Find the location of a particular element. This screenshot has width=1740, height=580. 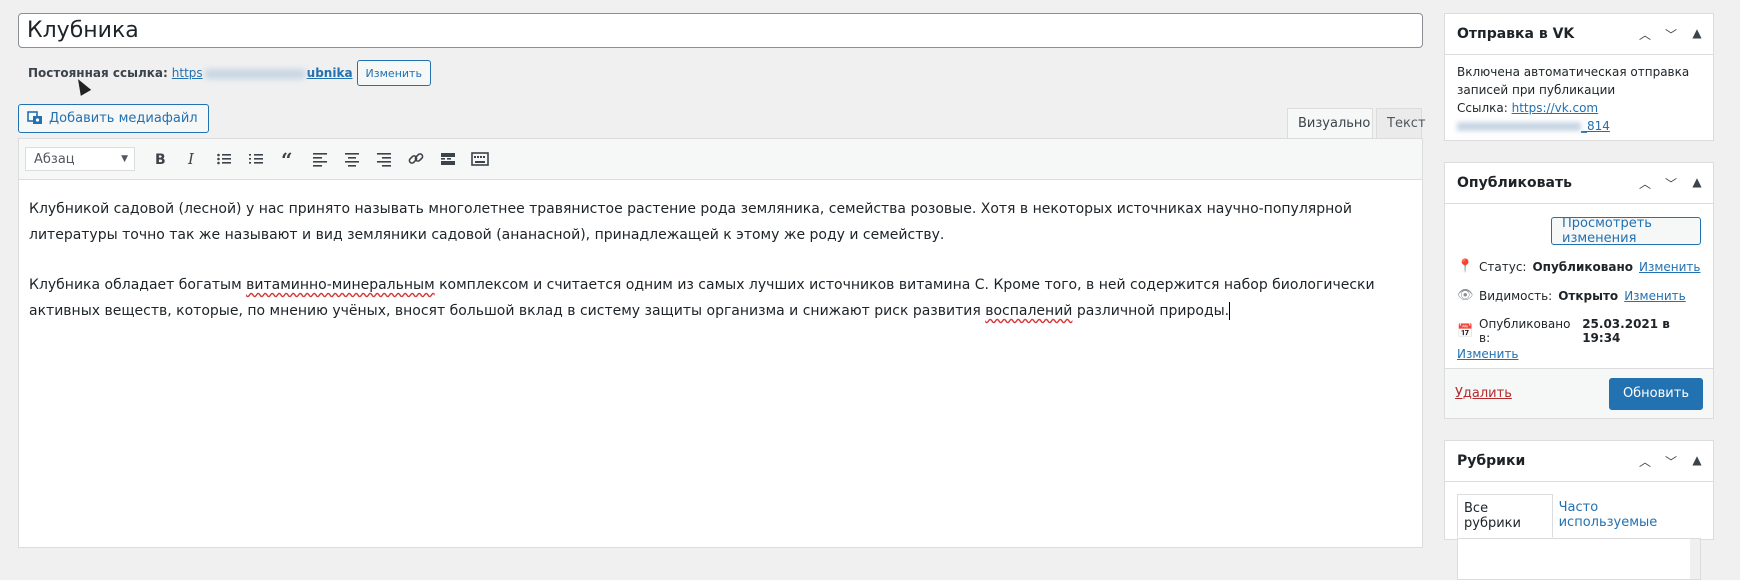

italic-icon: I is located at coordinates (192, 159).